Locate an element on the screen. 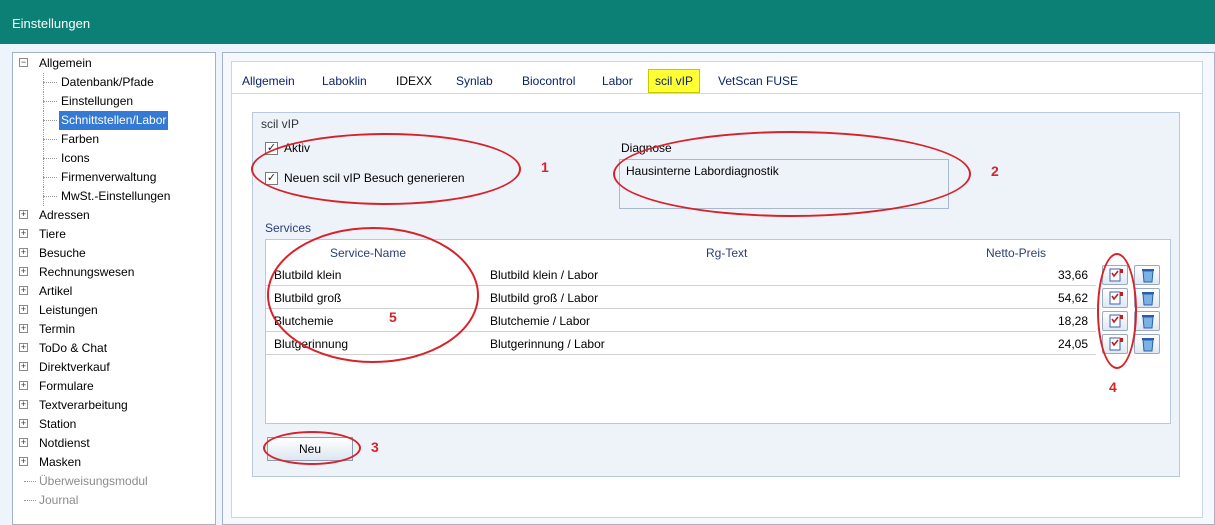 The height and width of the screenshot is (525, 1215). tree-item-textverarbeitung: + Textverarbeitung is located at coordinates (114, 405).